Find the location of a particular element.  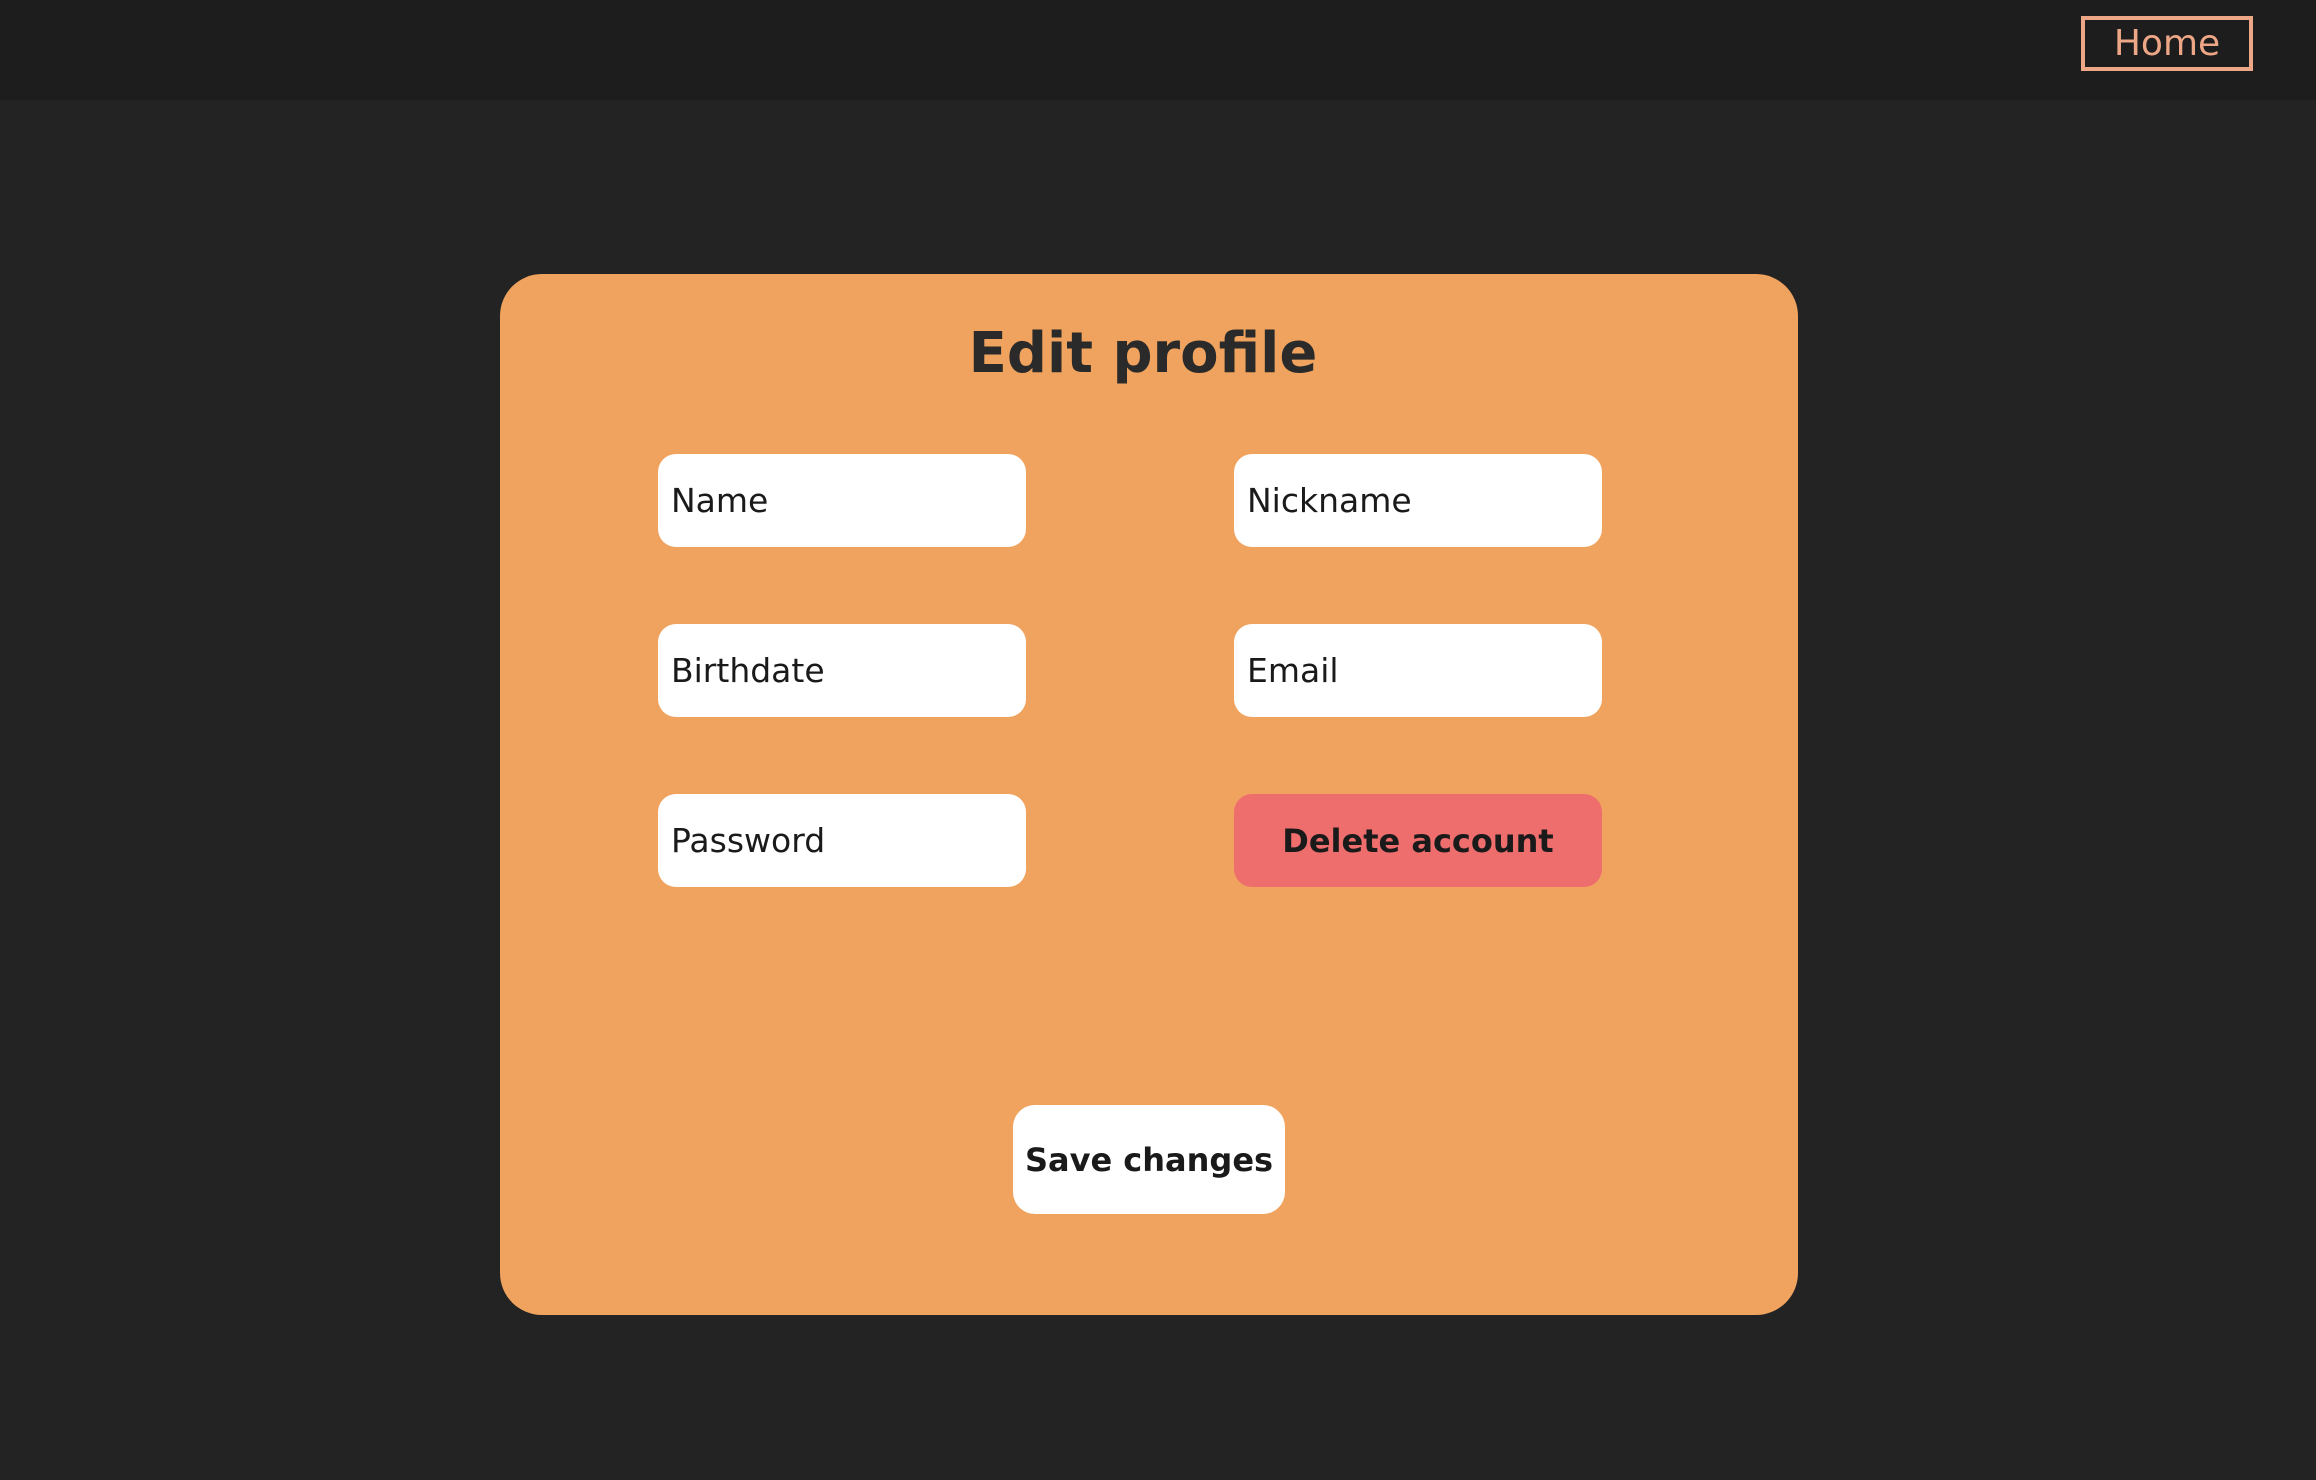

top-bar: Home is located at coordinates (1158, 50).